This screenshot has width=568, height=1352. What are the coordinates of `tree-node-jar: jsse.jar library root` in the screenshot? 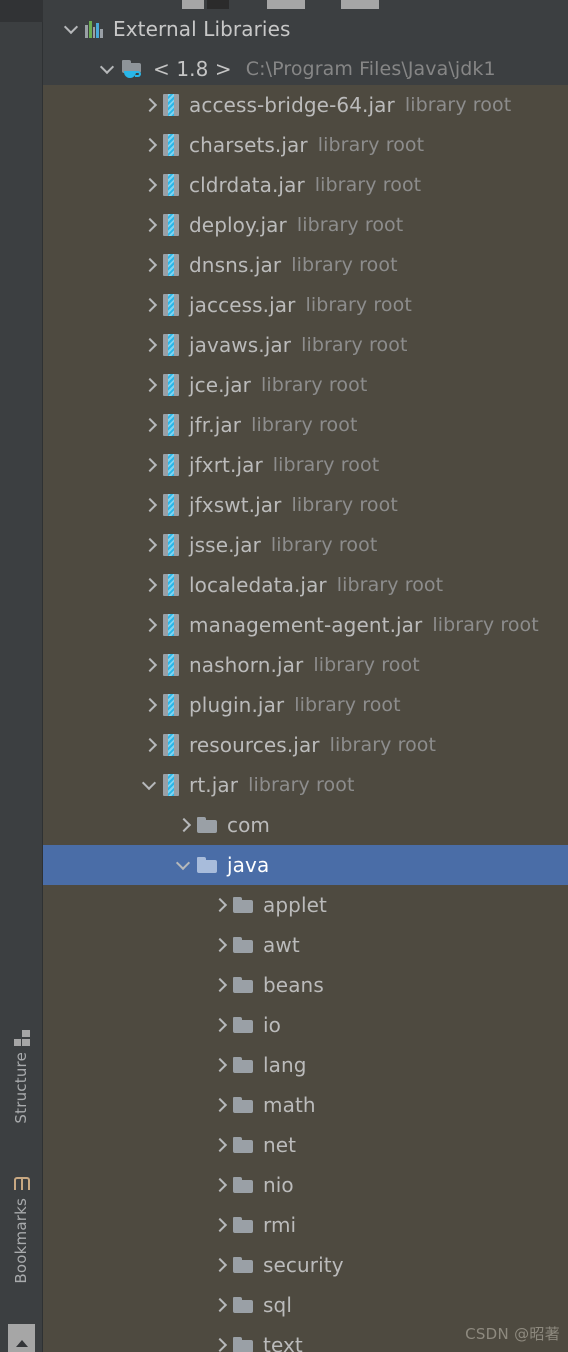 It's located at (305, 545).